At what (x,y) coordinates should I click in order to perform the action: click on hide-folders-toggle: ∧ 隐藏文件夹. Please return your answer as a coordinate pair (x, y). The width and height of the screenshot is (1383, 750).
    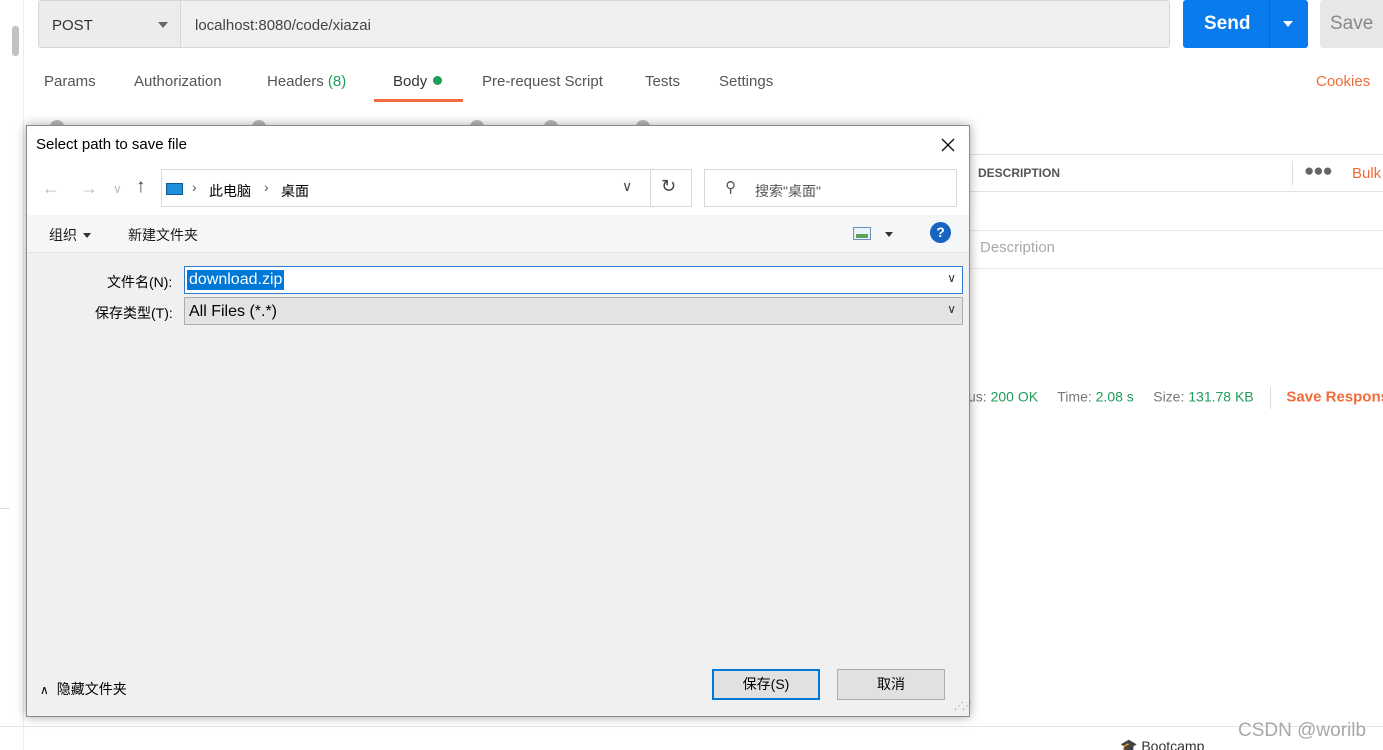
    Looking at the image, I should click on (83, 689).